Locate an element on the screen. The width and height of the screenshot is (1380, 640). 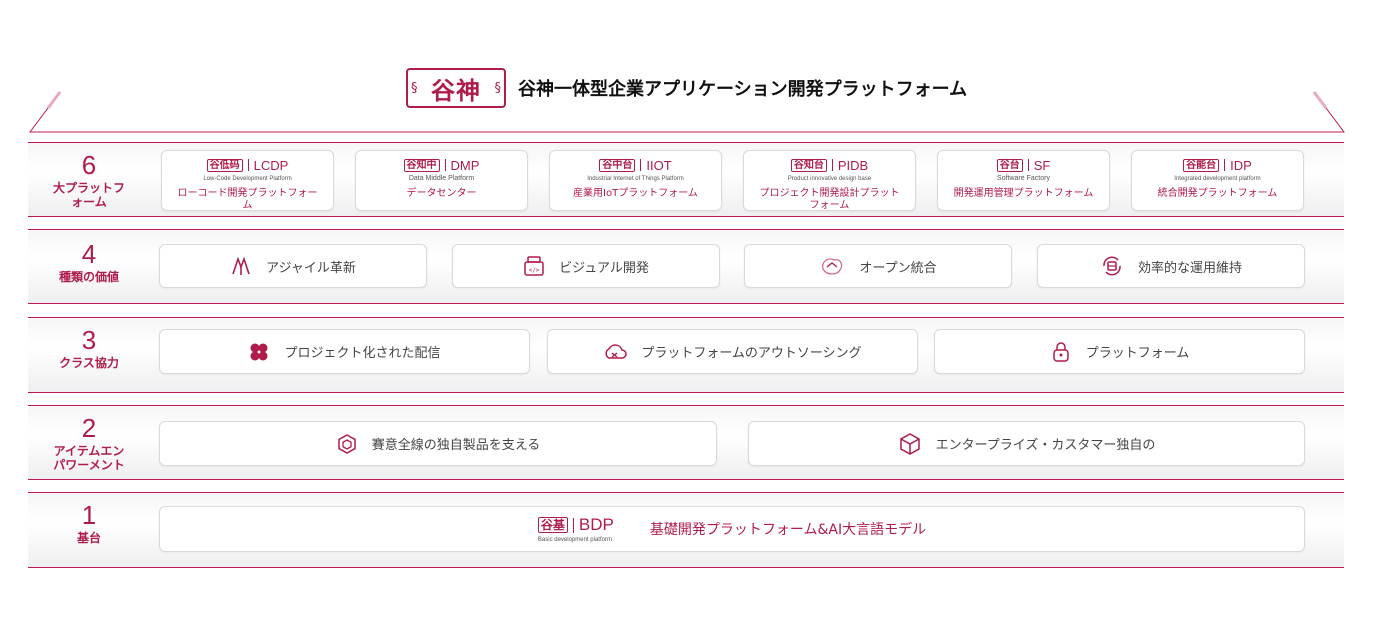
base-name: 基礎開発プラットフォーム&AI大言語モデル is located at coordinates (788, 530).